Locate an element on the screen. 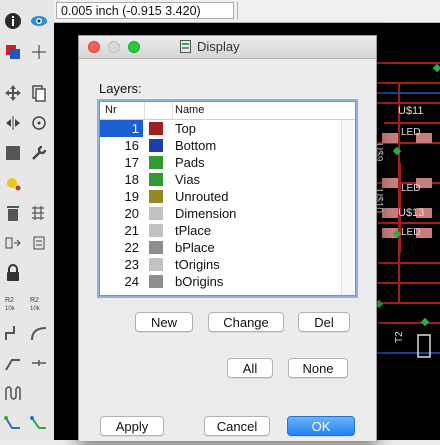  minimize-window-button is located at coordinates (114, 47).